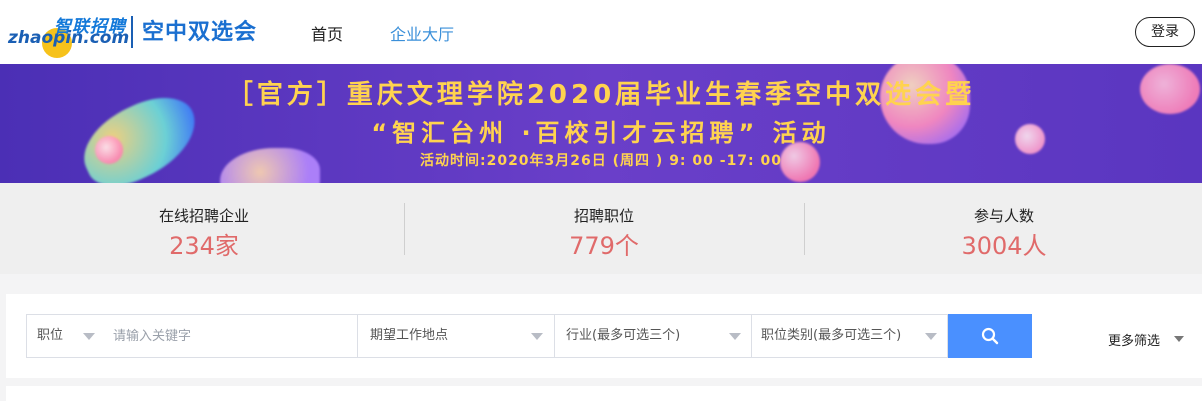  I want to click on search-type-label: 职位, so click(50, 335).